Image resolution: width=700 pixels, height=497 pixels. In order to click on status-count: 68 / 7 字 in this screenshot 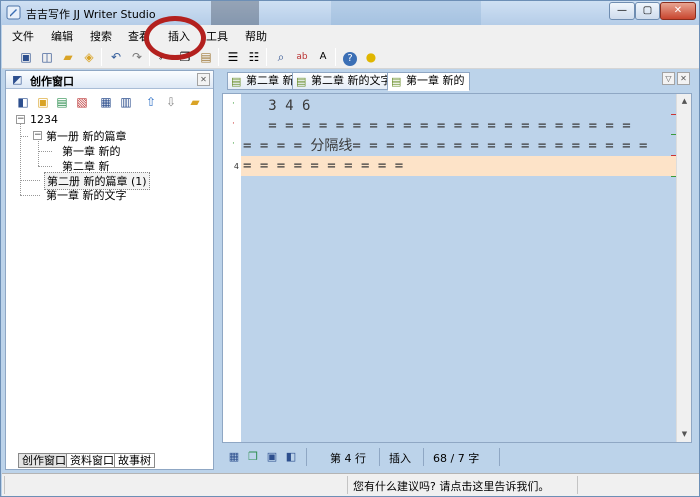, I will do `click(456, 458)`.